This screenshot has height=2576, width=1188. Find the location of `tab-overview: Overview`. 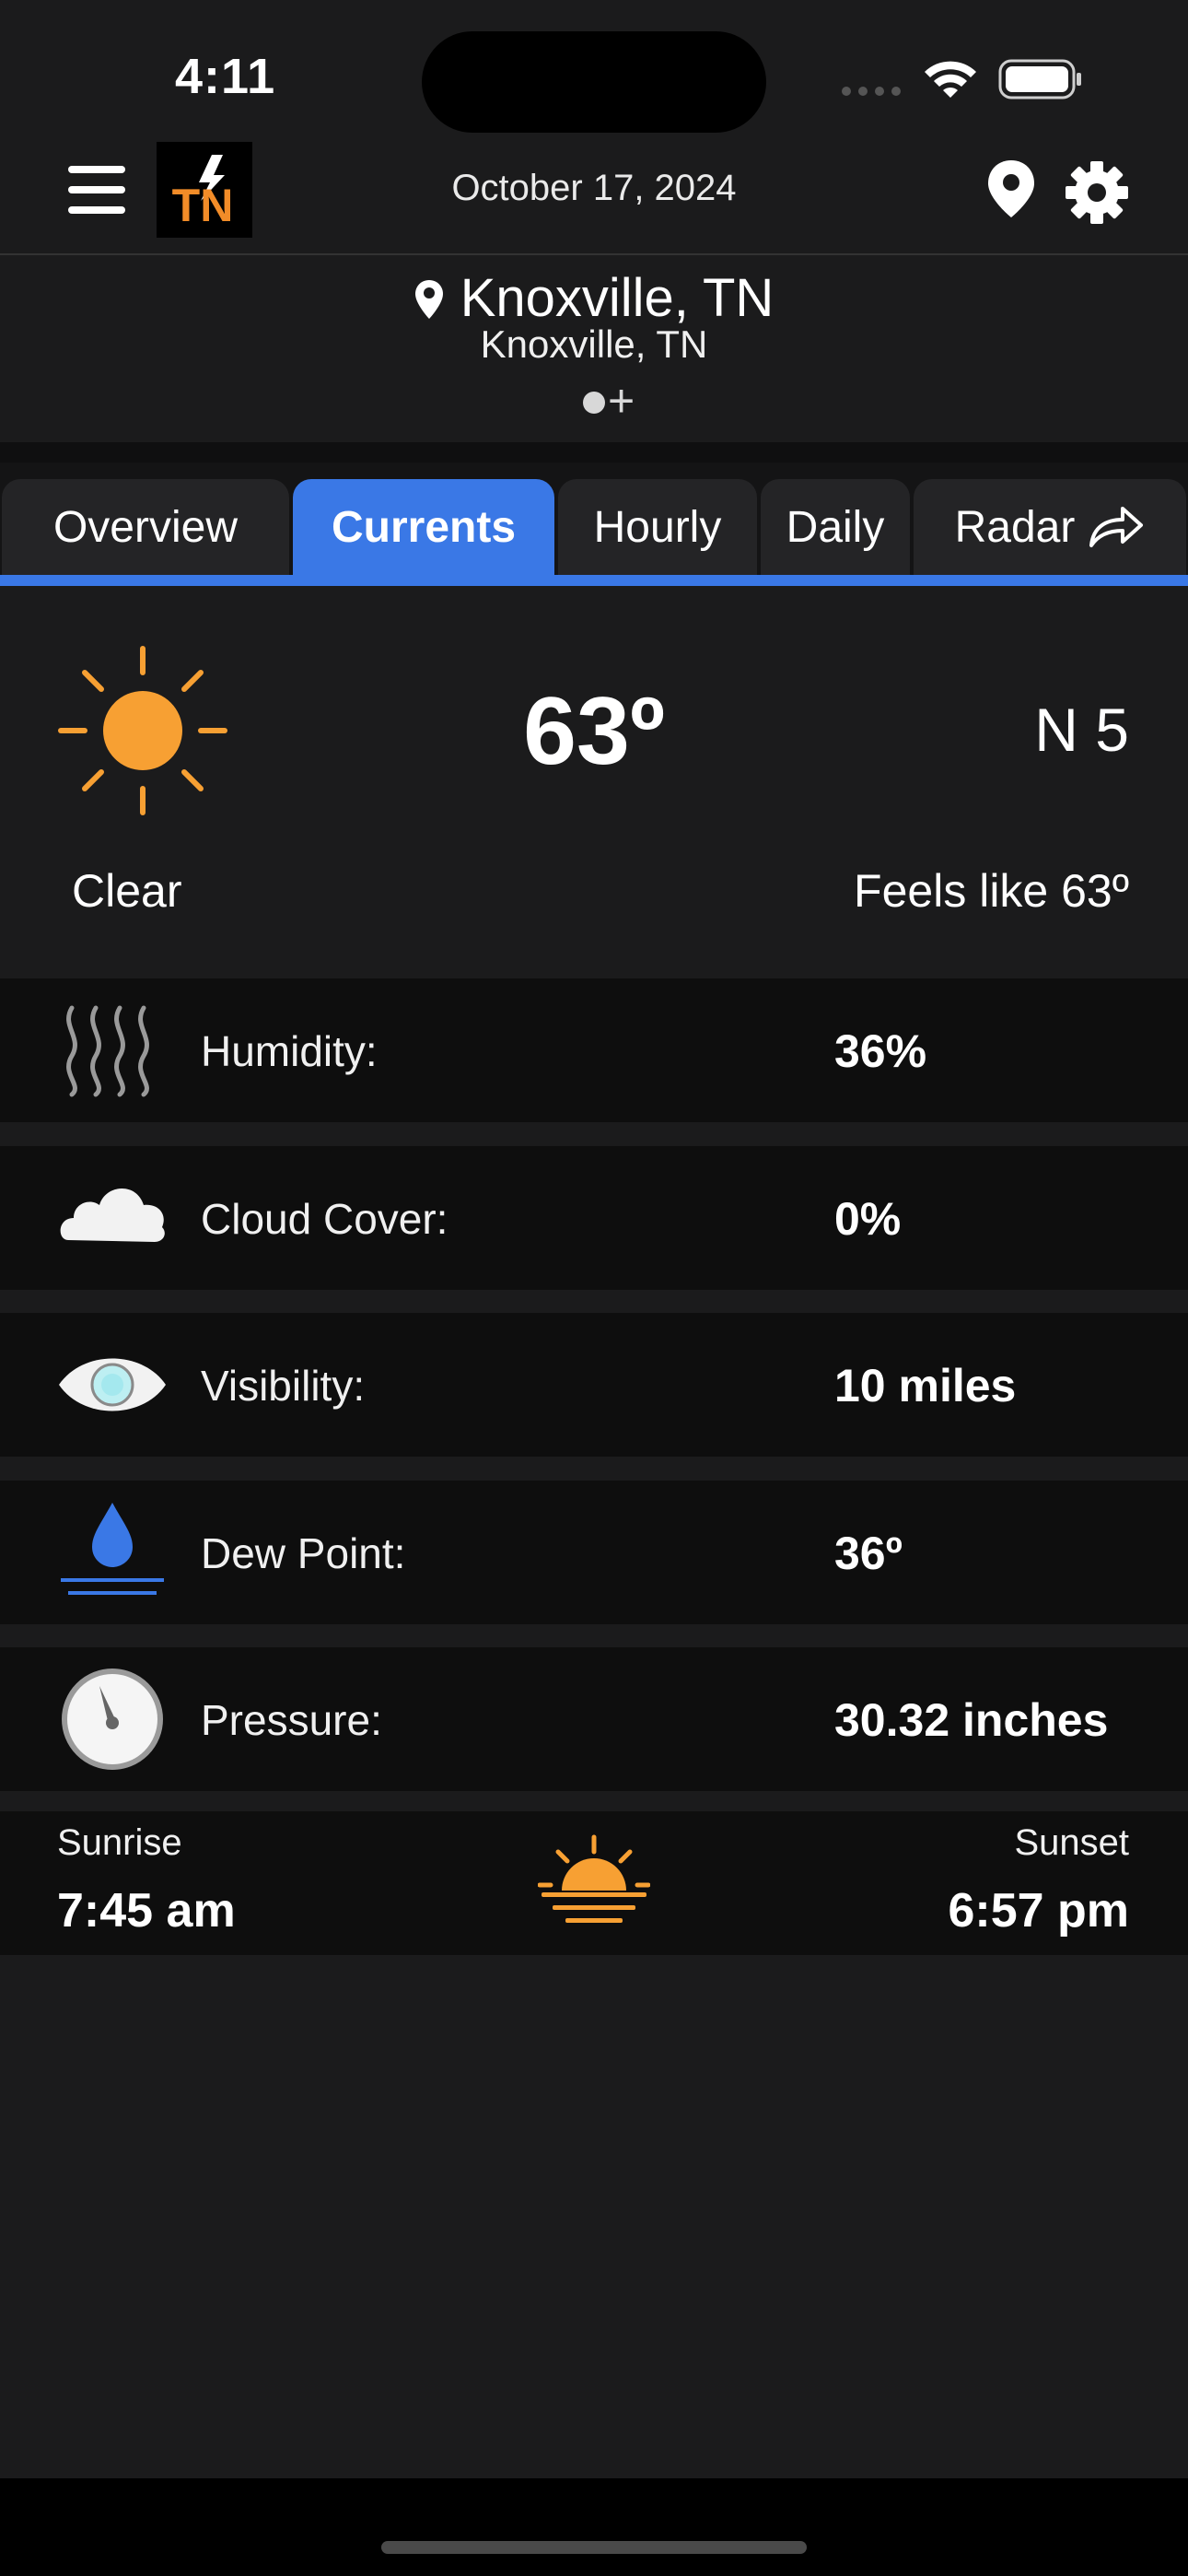

tab-overview: Overview is located at coordinates (145, 527).